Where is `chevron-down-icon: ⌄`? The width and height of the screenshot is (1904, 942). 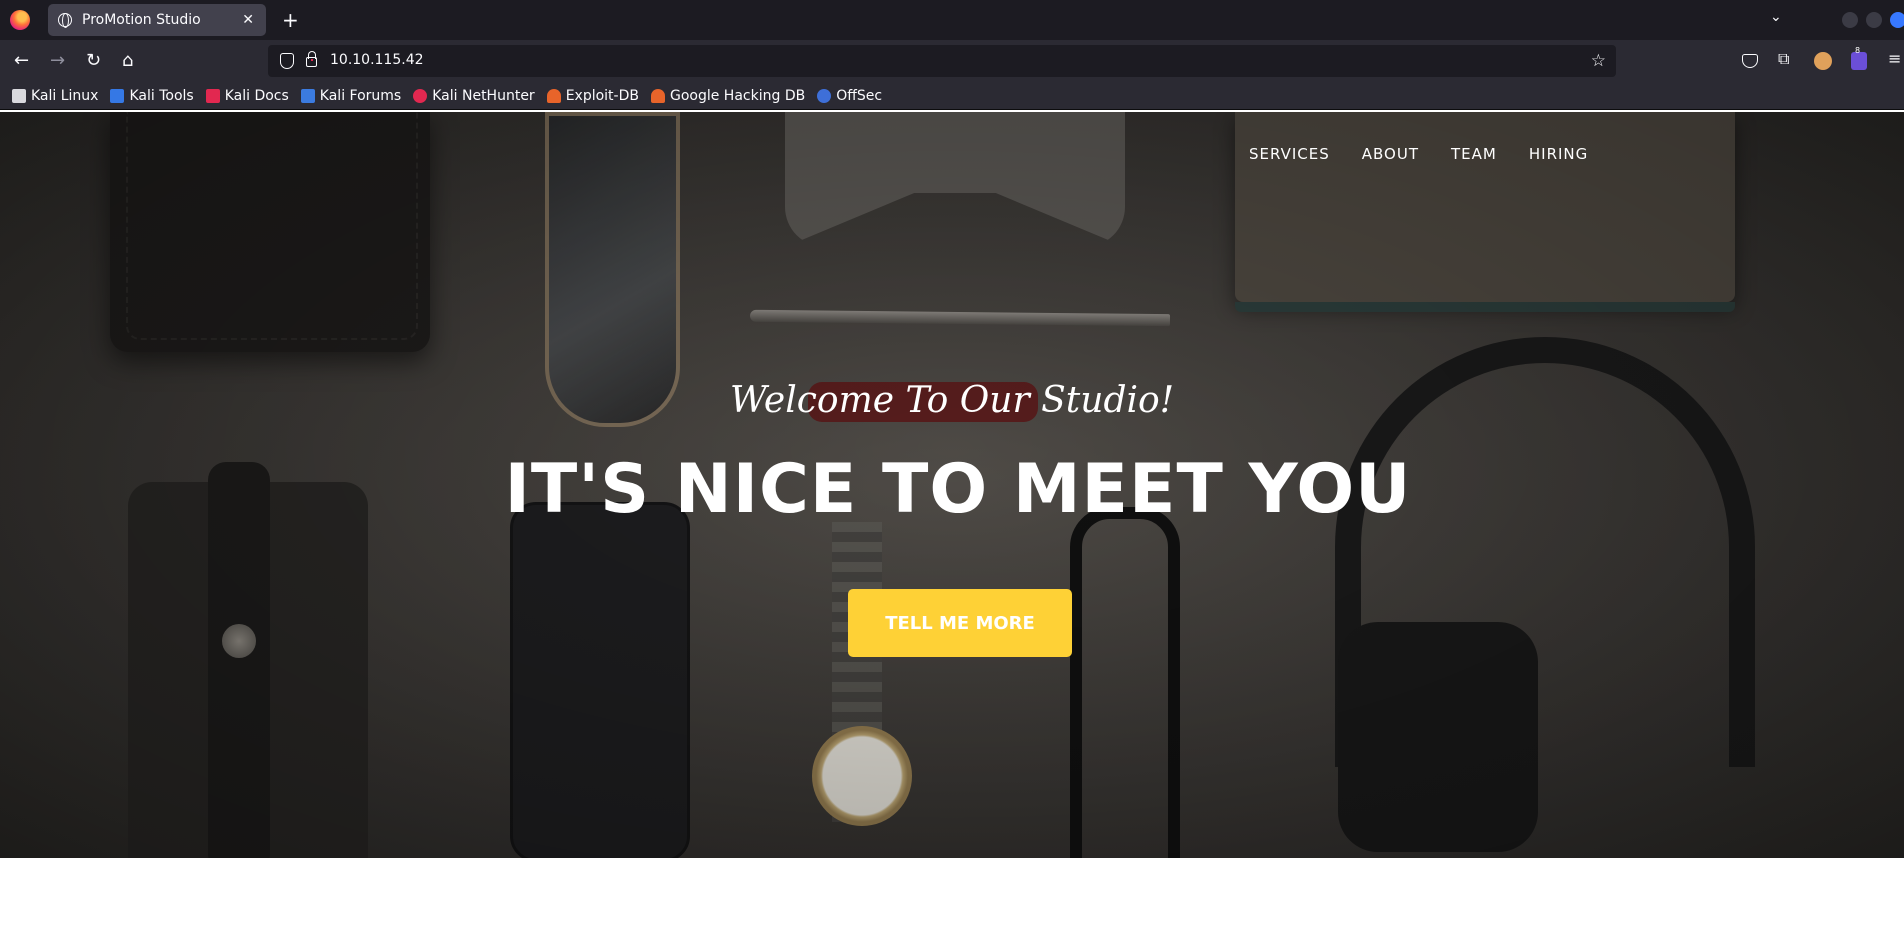
chevron-down-icon: ⌄ is located at coordinates (1776, 17).